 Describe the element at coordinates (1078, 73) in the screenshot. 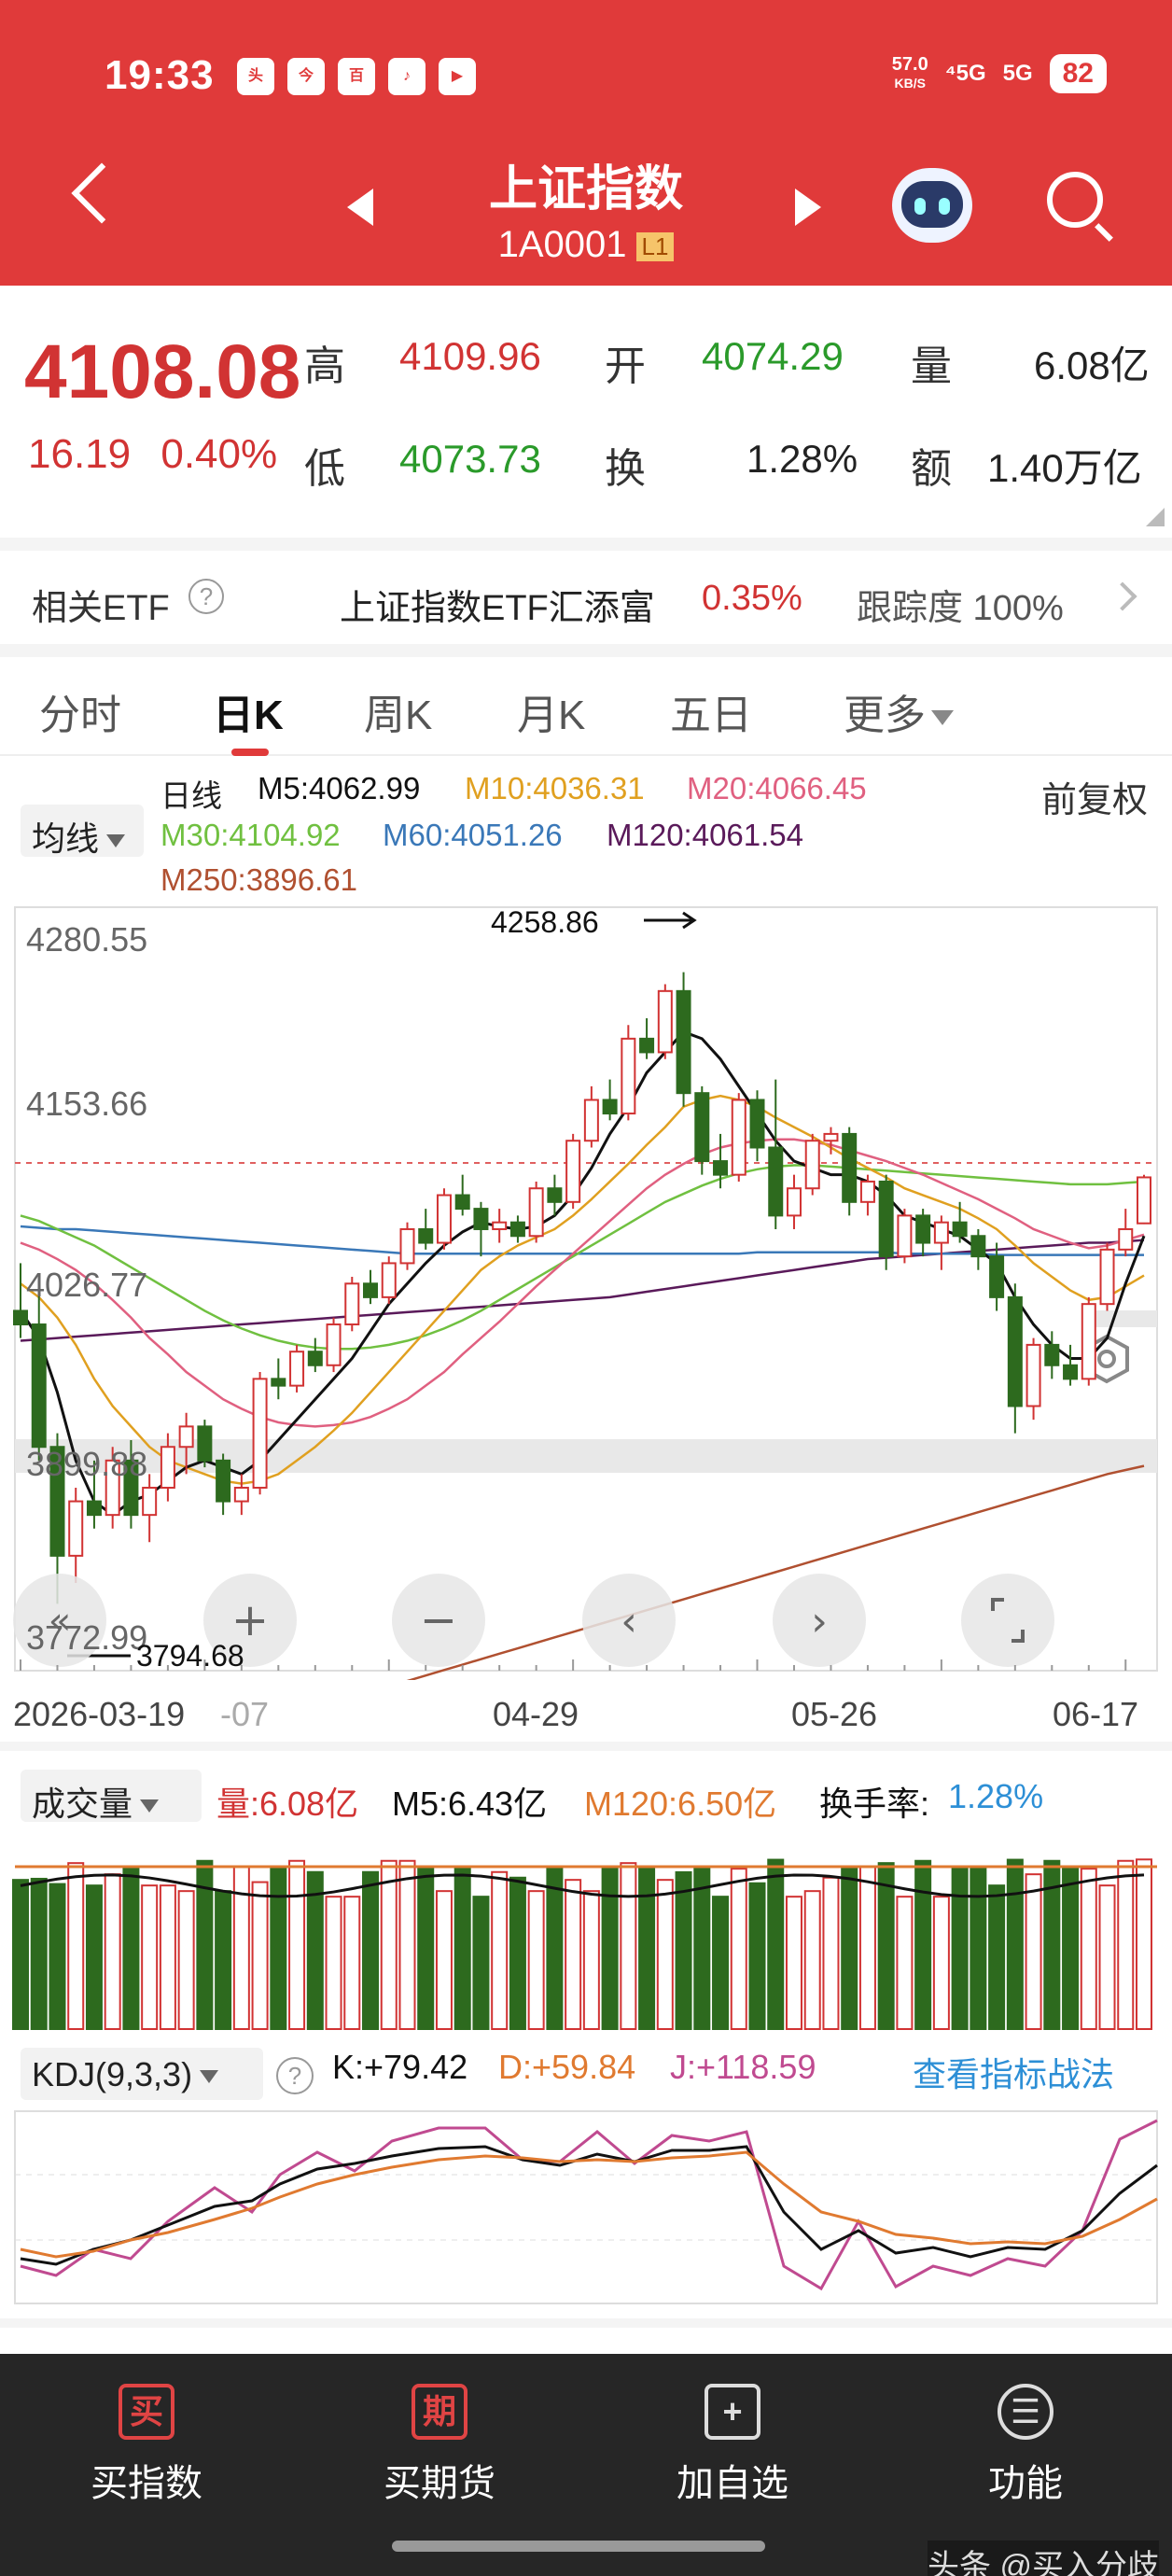

I see `battery-icon: 82` at that location.